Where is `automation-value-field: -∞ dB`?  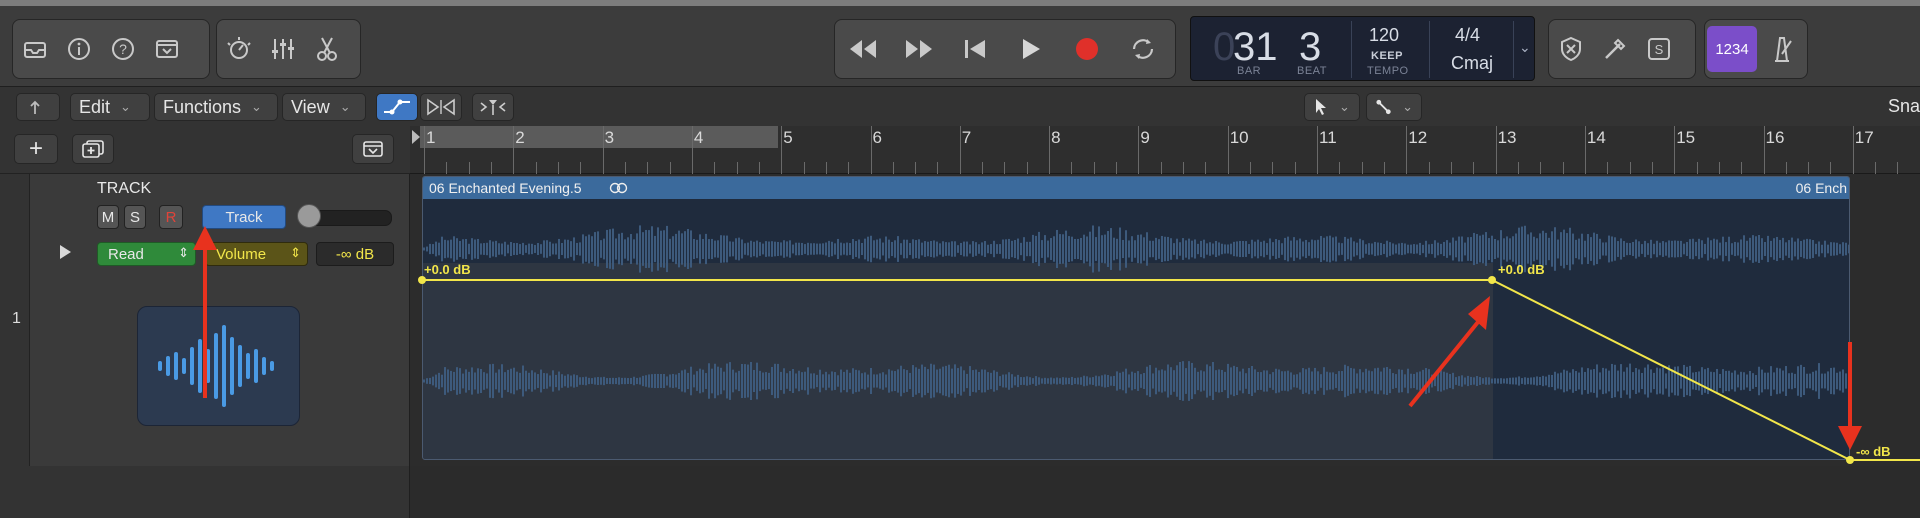 automation-value-field: -∞ dB is located at coordinates (355, 254).